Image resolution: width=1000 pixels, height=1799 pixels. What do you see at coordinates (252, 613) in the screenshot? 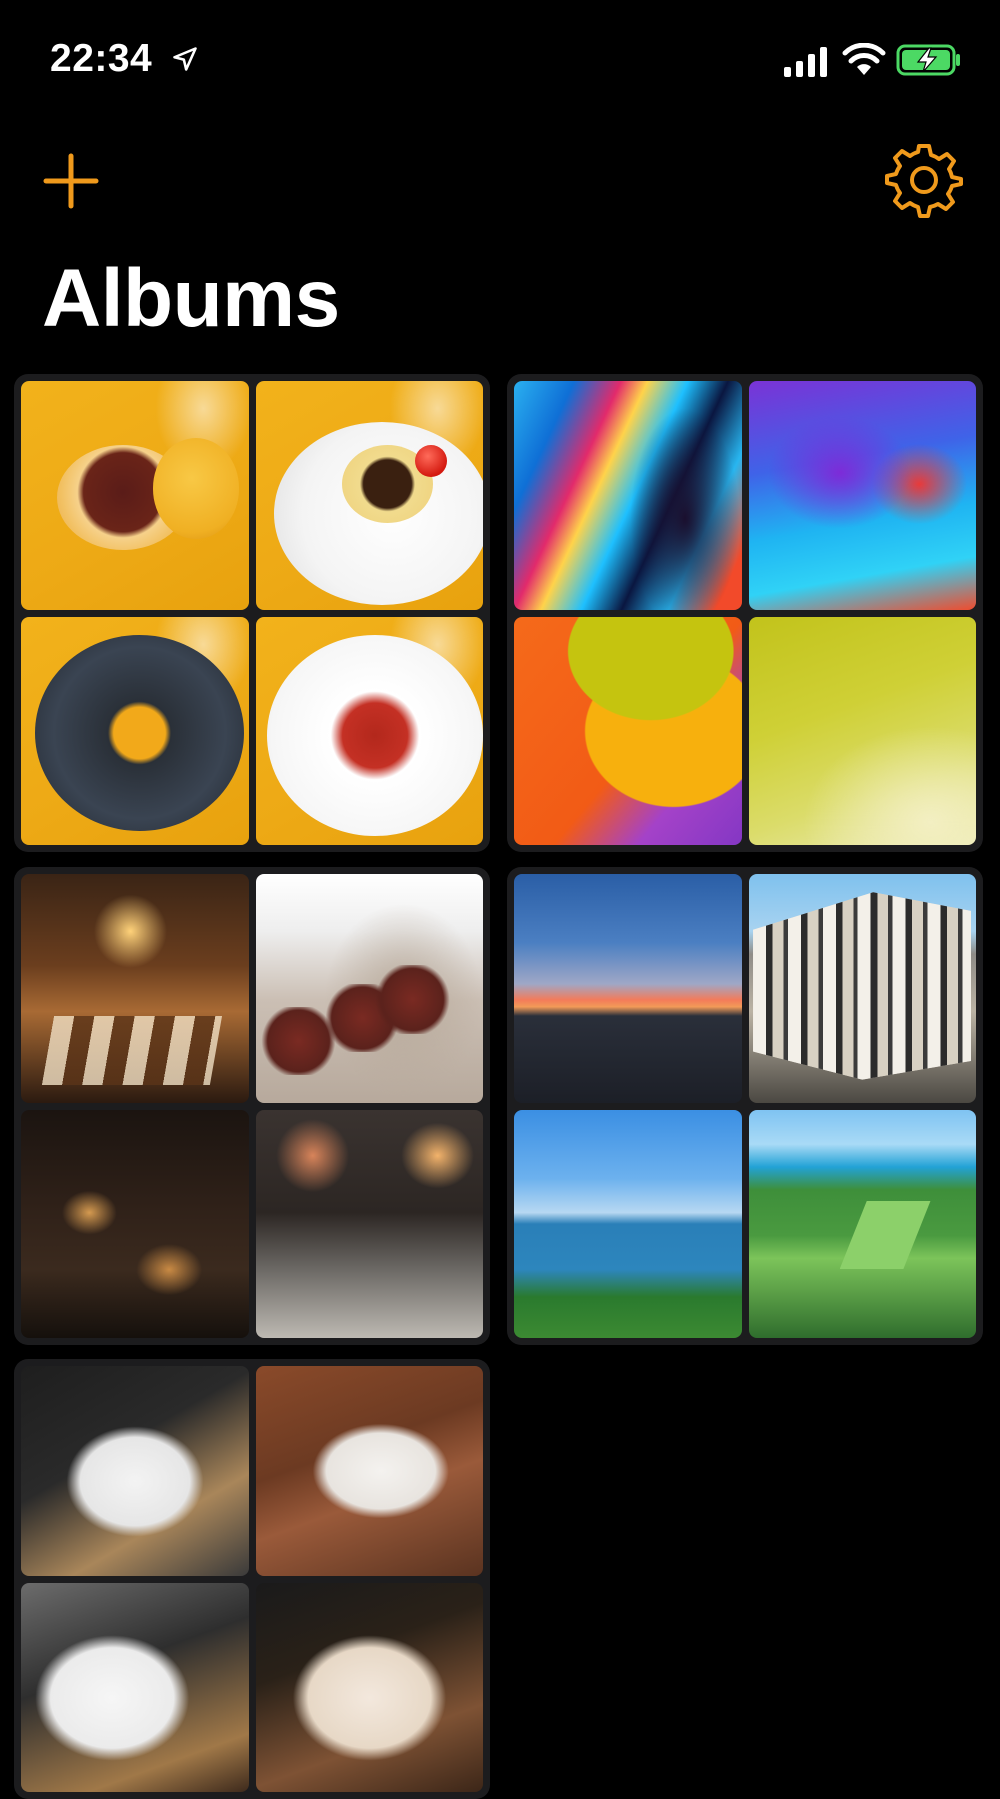
I see `album-card-food` at bounding box center [252, 613].